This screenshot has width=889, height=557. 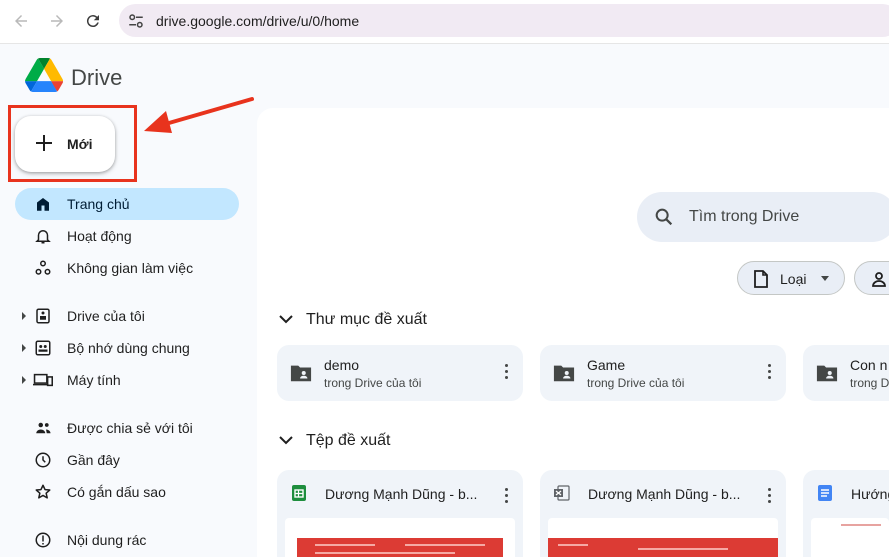 What do you see at coordinates (72, 143) in the screenshot?
I see `annotation-box` at bounding box center [72, 143].